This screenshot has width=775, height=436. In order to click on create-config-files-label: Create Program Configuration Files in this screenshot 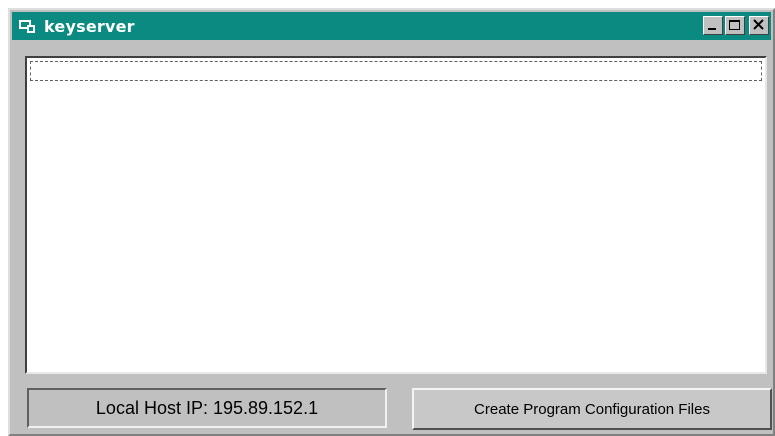, I will do `click(592, 409)`.